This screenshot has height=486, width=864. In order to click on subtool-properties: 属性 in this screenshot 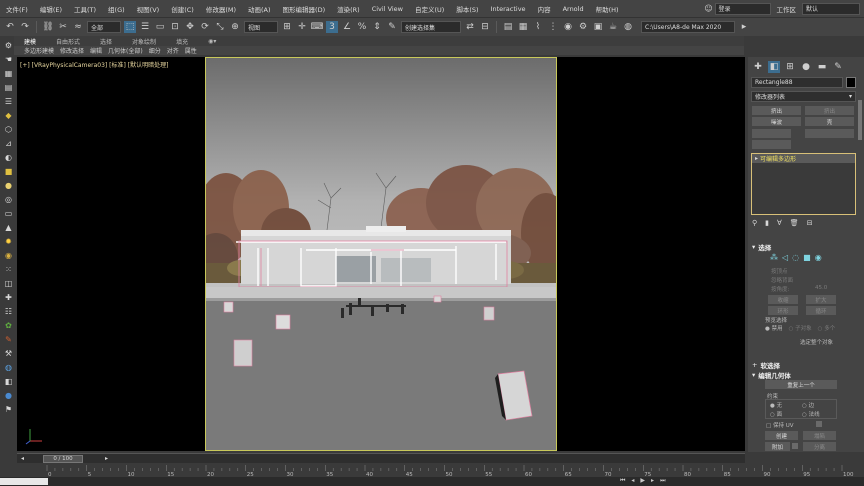, I will do `click(191, 50)`.